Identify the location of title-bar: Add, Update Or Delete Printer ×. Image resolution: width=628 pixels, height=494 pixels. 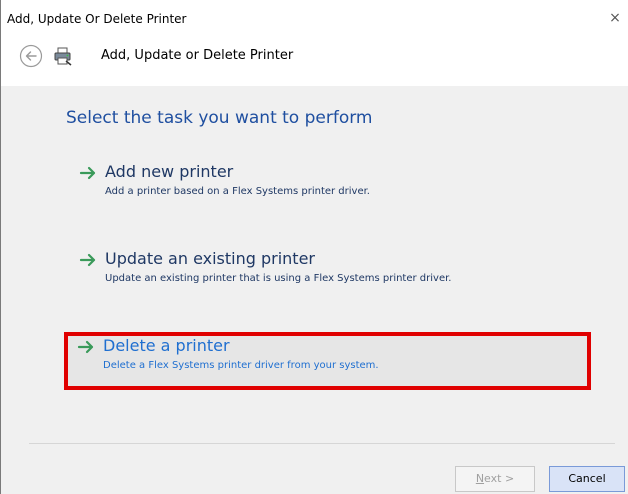
(314, 15).